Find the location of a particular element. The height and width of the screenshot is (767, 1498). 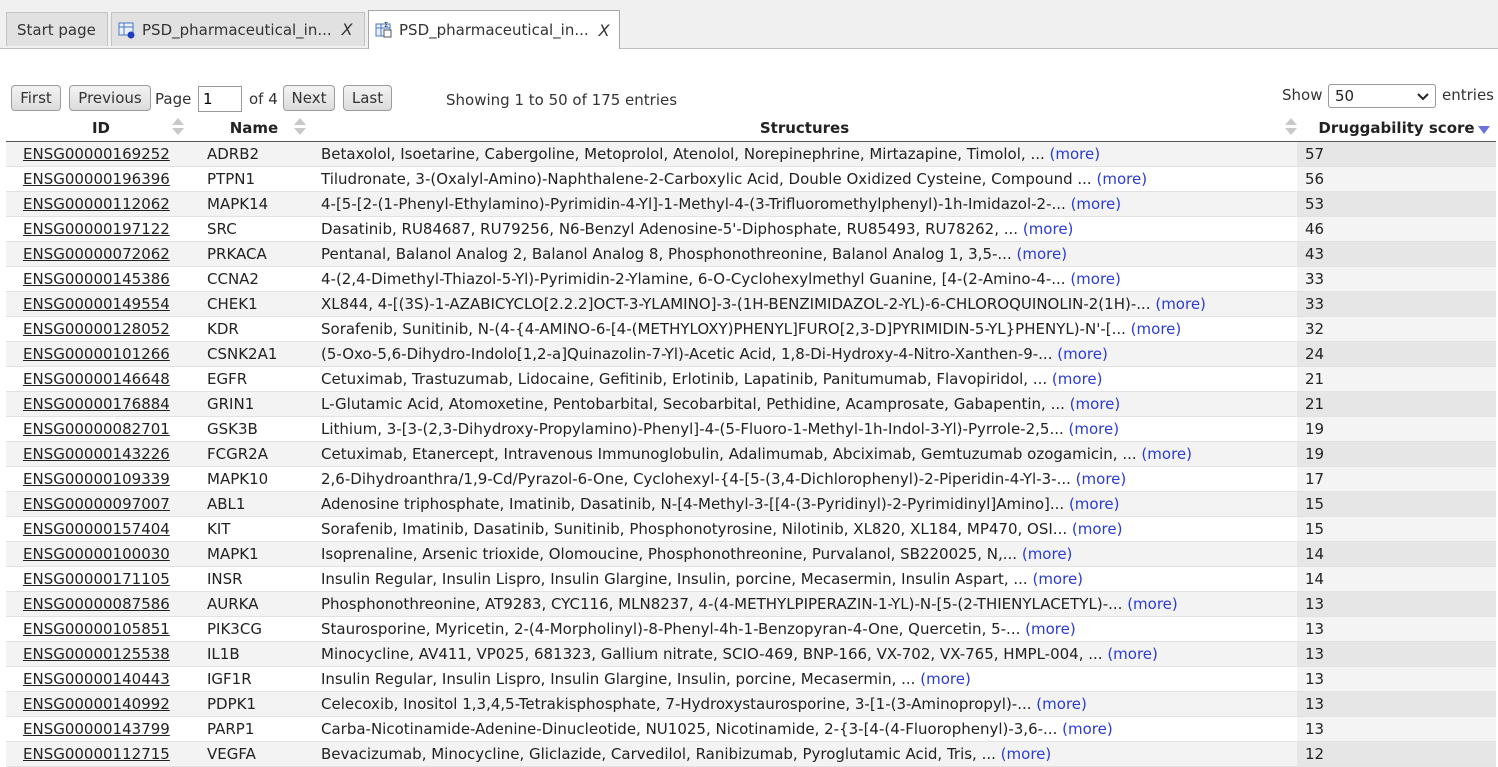

gene-id-link: ENSG00000169252 is located at coordinates (96, 154).